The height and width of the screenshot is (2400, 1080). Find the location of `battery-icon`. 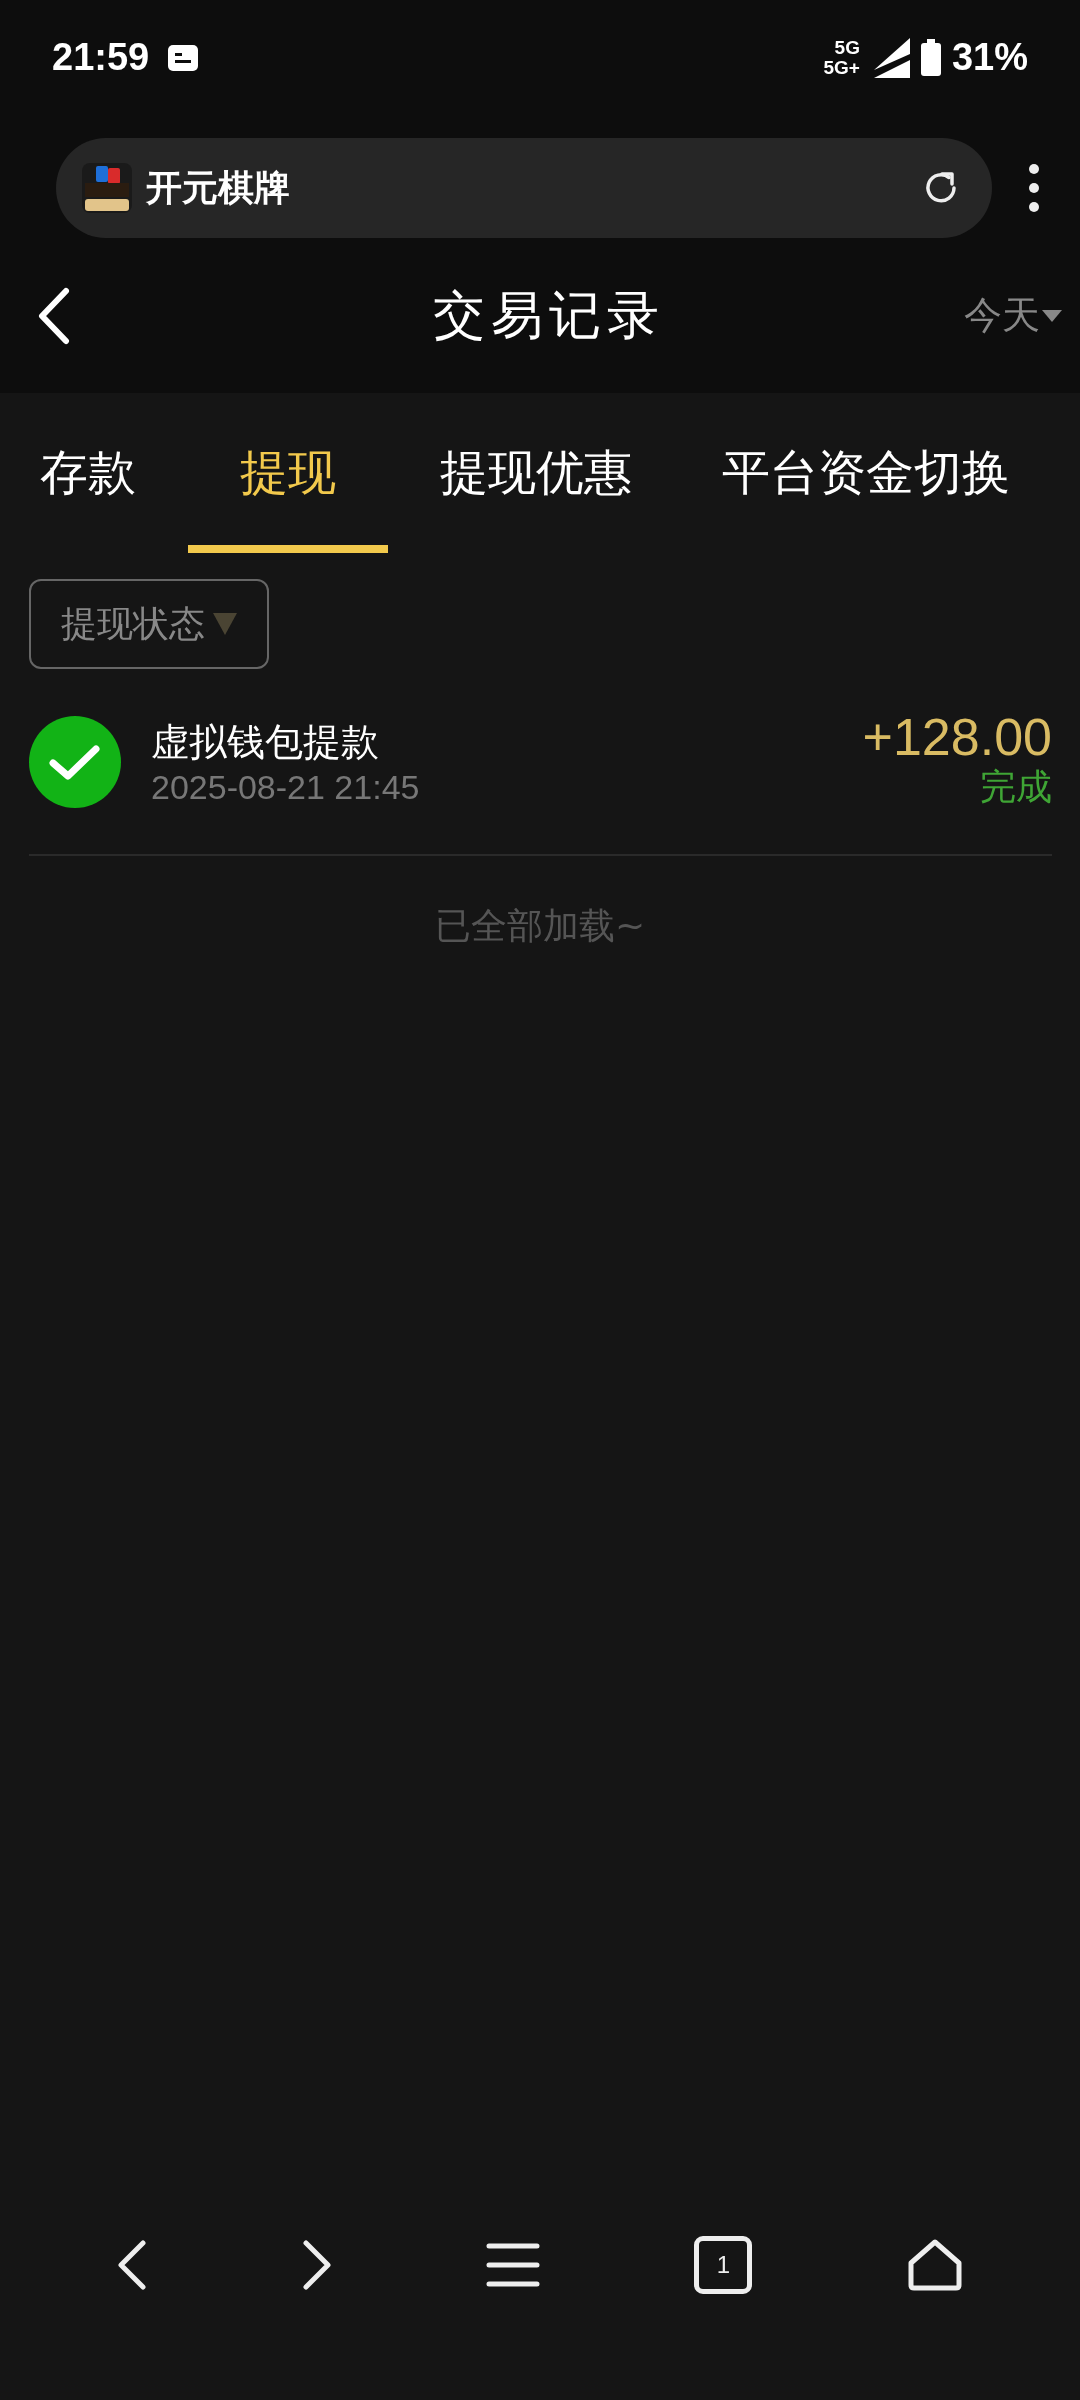

battery-icon is located at coordinates (930, 57).